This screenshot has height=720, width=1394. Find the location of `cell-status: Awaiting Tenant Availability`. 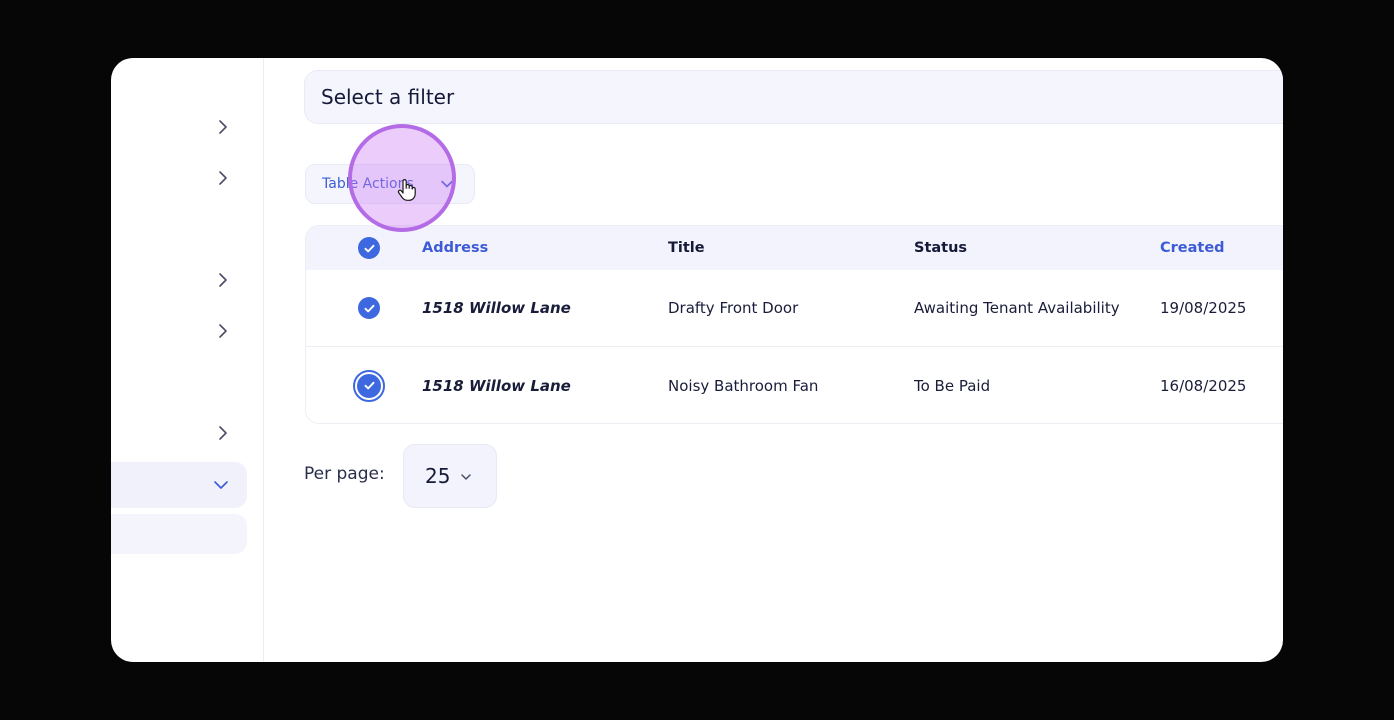

cell-status: Awaiting Tenant Availability is located at coordinates (1017, 308).